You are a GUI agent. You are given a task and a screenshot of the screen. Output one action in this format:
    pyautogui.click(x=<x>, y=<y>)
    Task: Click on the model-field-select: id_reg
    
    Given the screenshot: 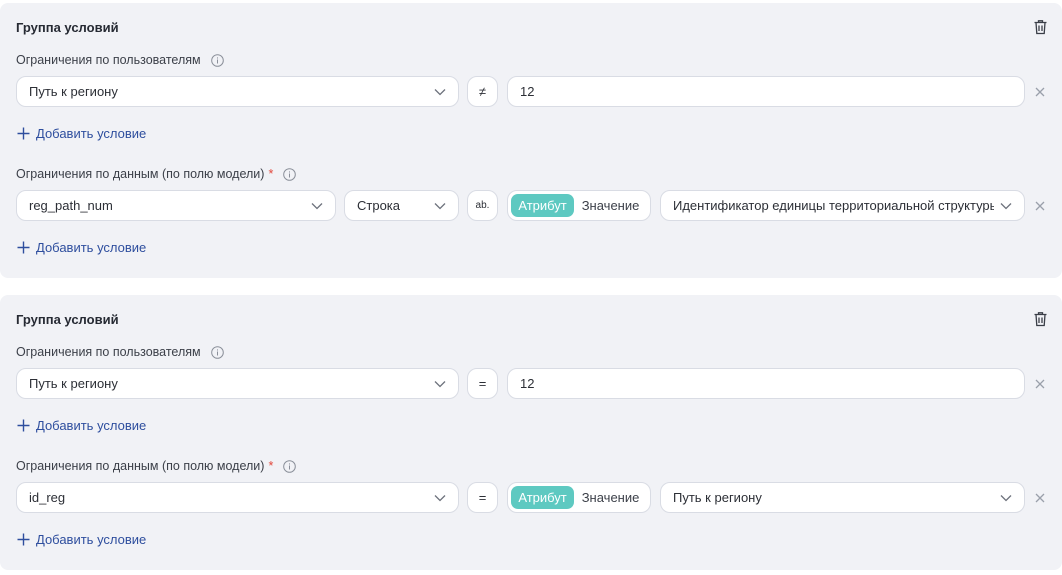 What is the action you would take?
    pyautogui.click(x=237, y=497)
    